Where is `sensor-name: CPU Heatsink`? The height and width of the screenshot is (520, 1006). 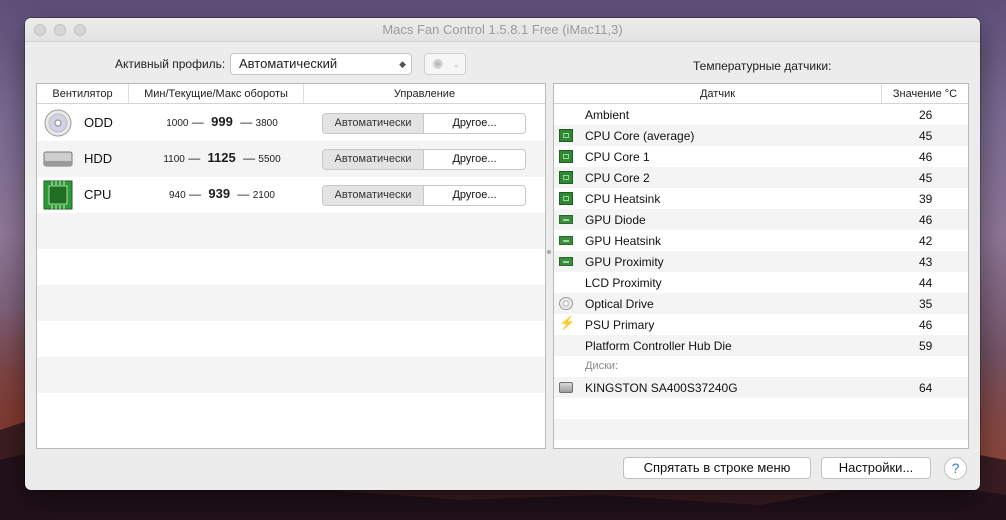 sensor-name: CPU Heatsink is located at coordinates (623, 199).